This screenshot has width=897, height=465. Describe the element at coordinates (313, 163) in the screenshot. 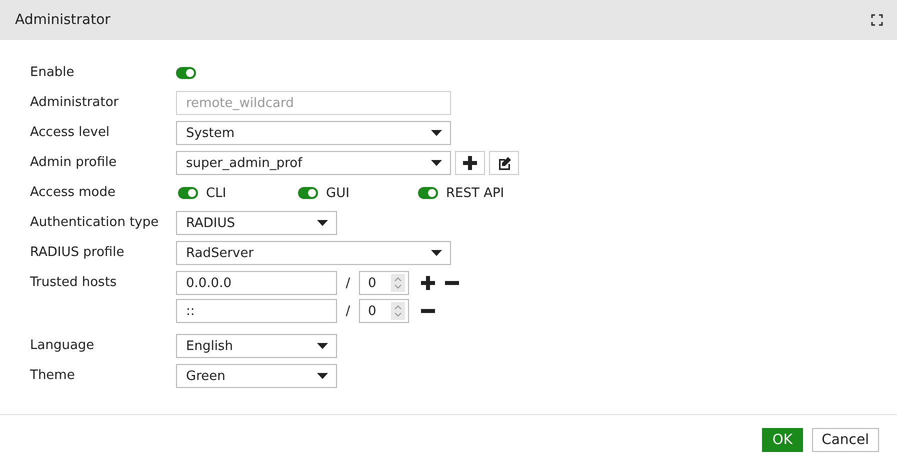

I see `dropdown: super_admin_prof` at that location.